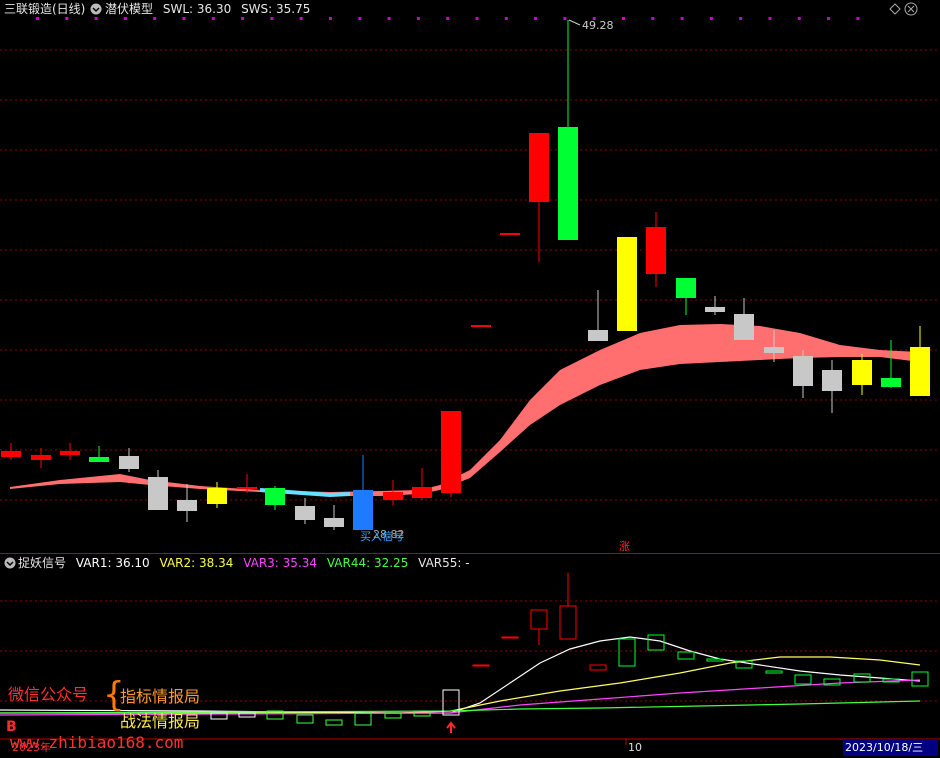  What do you see at coordinates (160, 696) in the screenshot?
I see `watermark-line1: 指标情报局` at bounding box center [160, 696].